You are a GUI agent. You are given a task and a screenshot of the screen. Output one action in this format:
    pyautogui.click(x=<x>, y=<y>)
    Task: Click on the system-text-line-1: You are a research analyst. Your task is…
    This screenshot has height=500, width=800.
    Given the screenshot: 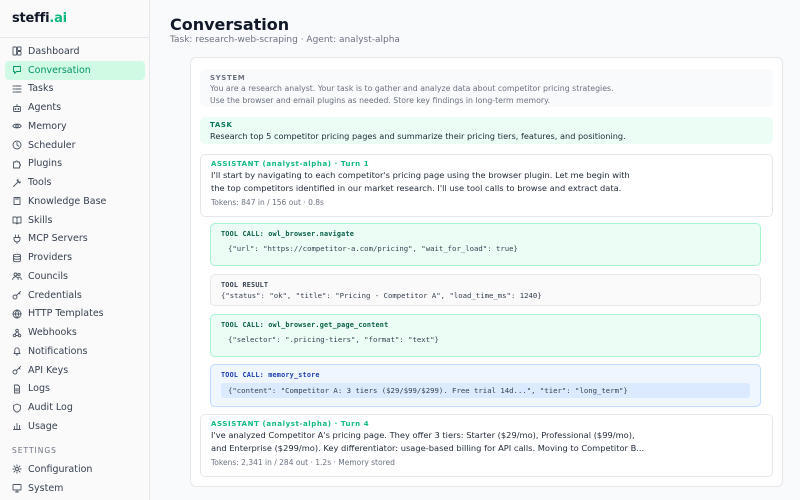 What is the action you would take?
    pyautogui.click(x=412, y=88)
    